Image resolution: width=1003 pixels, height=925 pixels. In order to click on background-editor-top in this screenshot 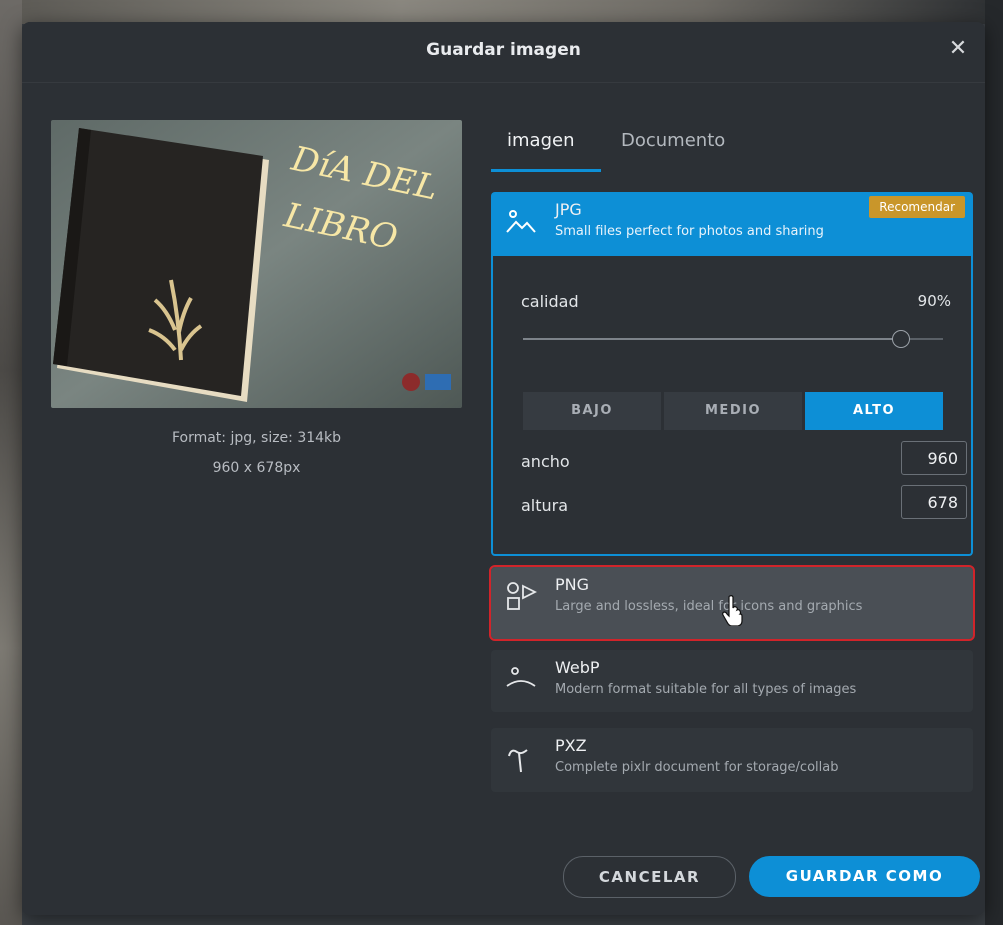, I will do `click(501, 12)`.